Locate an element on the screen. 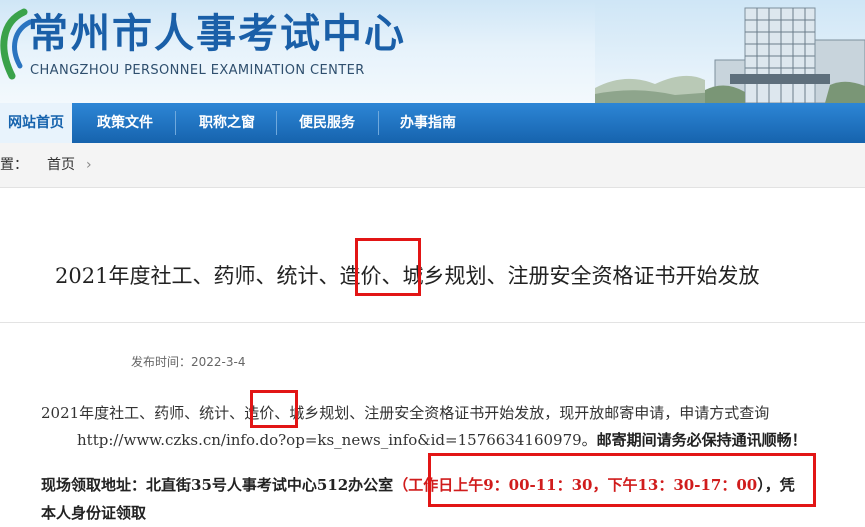 This screenshot has width=865, height=527. chevron-right-icon: › is located at coordinates (89, 165).